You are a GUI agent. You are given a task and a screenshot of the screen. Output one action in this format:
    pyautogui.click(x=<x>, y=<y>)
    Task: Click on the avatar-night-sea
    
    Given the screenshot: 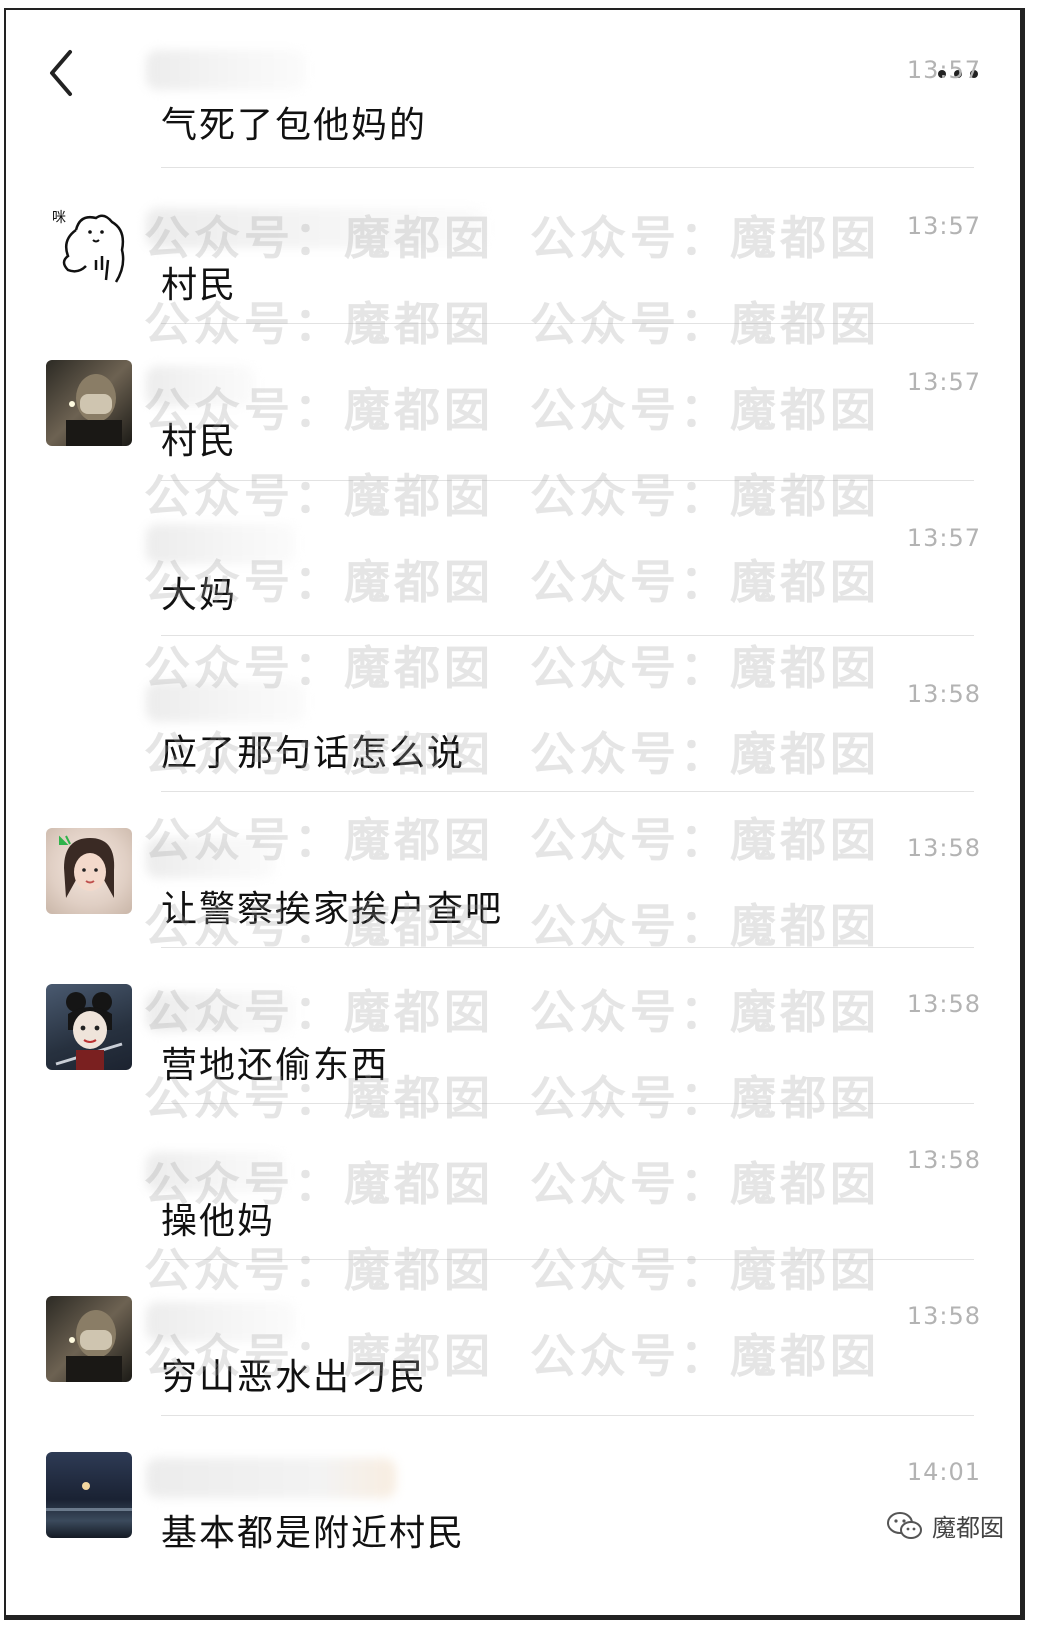 What is the action you would take?
    pyautogui.click(x=89, y=1495)
    